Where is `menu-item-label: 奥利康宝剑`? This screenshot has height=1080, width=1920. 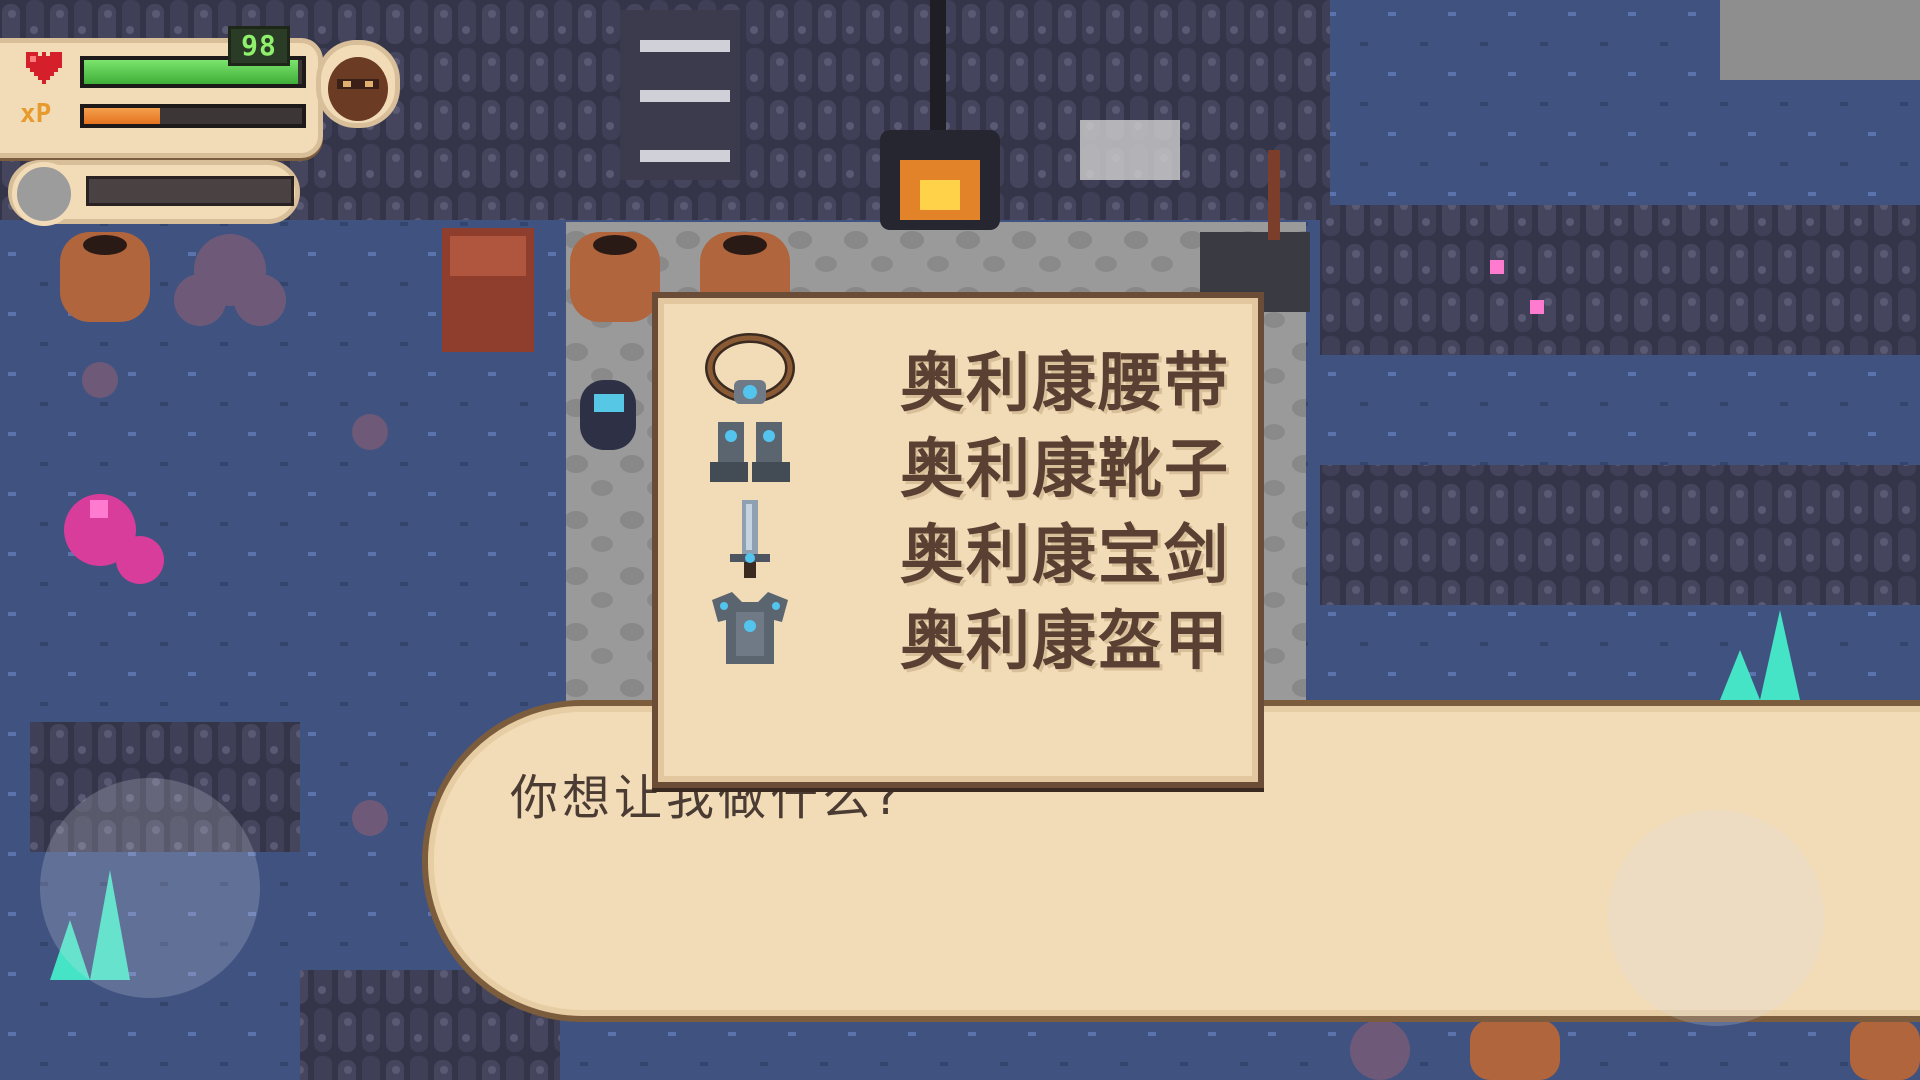 menu-item-label: 奥利康宝剑 is located at coordinates (1065, 556).